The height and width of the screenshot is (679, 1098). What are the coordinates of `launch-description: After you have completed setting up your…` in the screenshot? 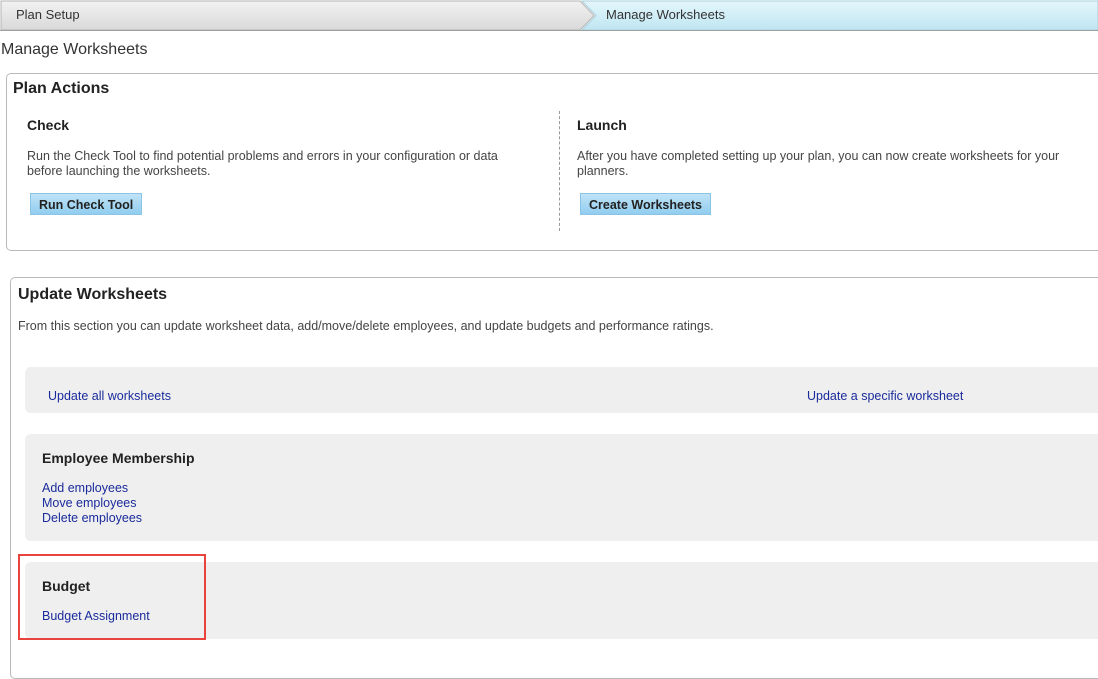 It's located at (818, 163).